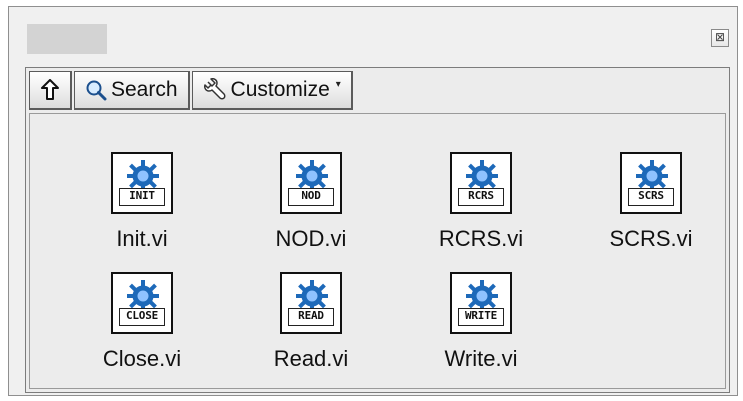 This screenshot has height=401, width=743. Describe the element at coordinates (142, 197) in the screenshot. I see `vi-code-label: INIT` at that location.